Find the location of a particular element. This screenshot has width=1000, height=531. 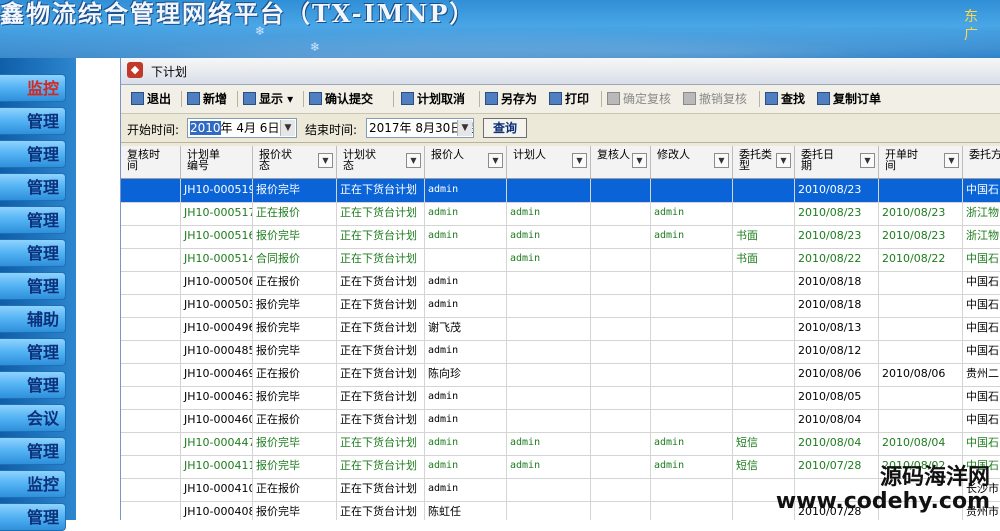

column-header: 计划状态 ▼ is located at coordinates (381, 162).